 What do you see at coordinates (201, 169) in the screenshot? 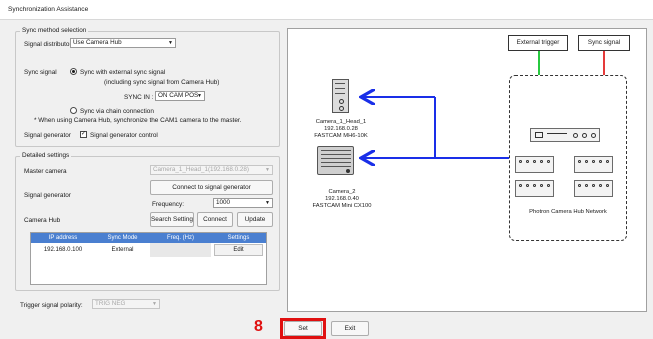
I see `master-camera-value: Camera_1_Head_1(192.168.0.28)` at bounding box center [201, 169].